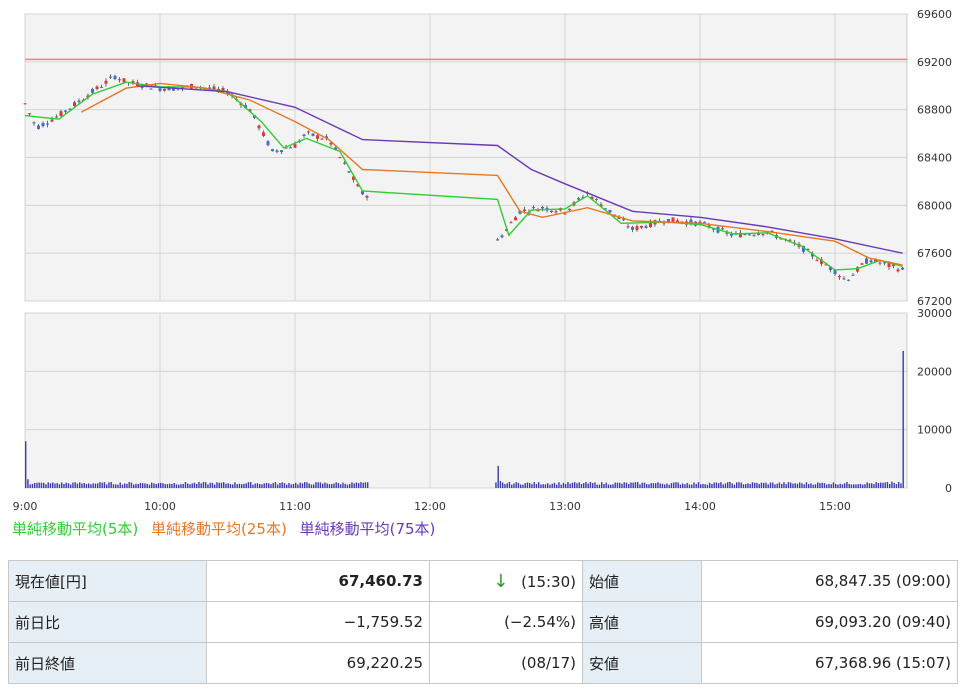  I want to click on prev-close-date: (08/17), so click(506, 663).